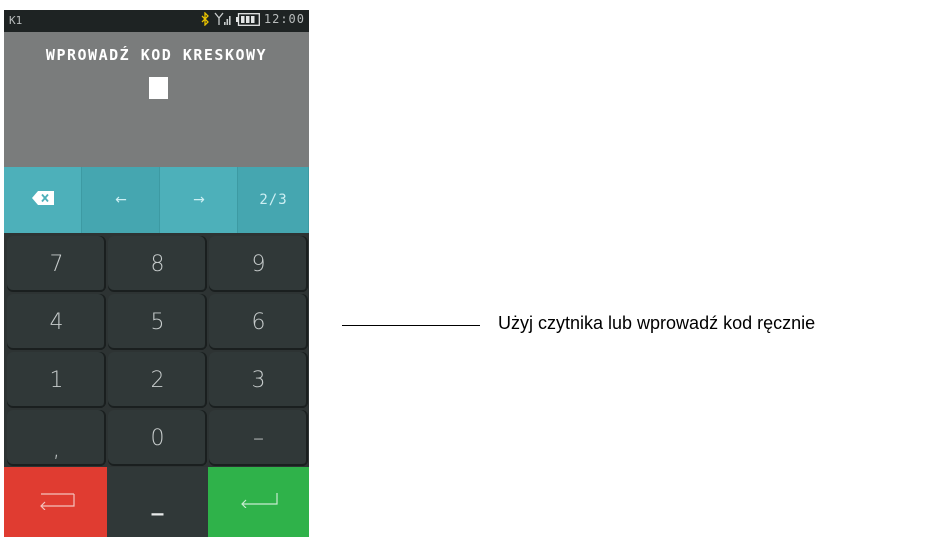 This screenshot has height=537, width=943. I want to click on clock: 12:00, so click(284, 19).